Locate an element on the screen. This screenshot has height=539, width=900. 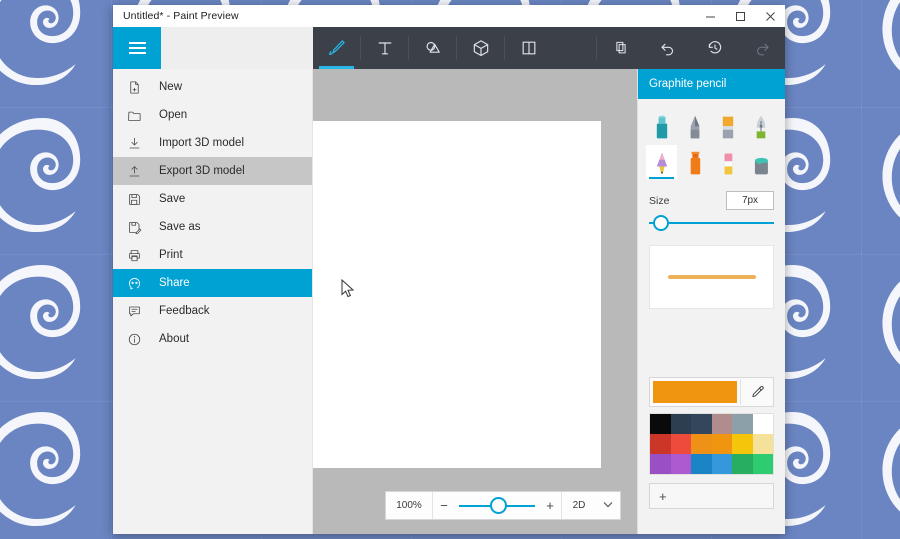
zoom-toolbar: 100% − + 2D is located at coordinates (503, 505).